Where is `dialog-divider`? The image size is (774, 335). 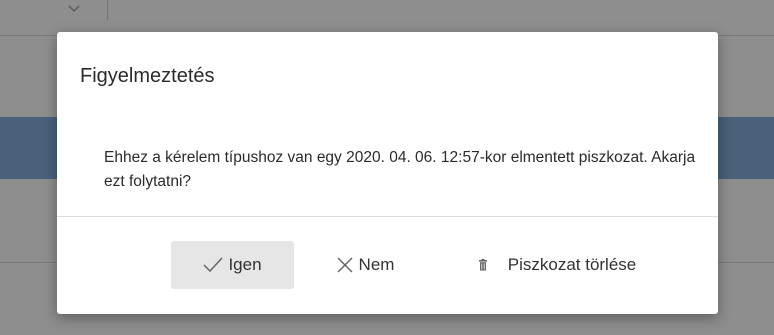 dialog-divider is located at coordinates (387, 216).